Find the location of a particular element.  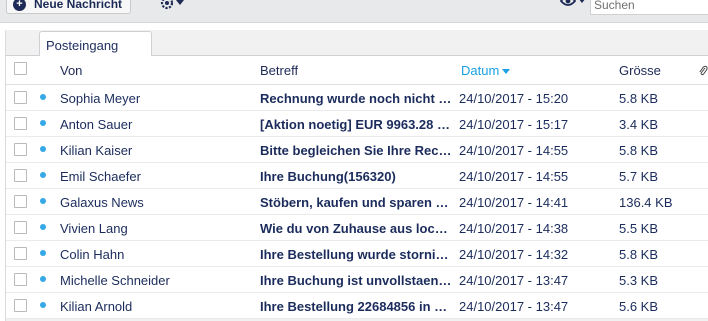

gear-icon is located at coordinates (167, 5).